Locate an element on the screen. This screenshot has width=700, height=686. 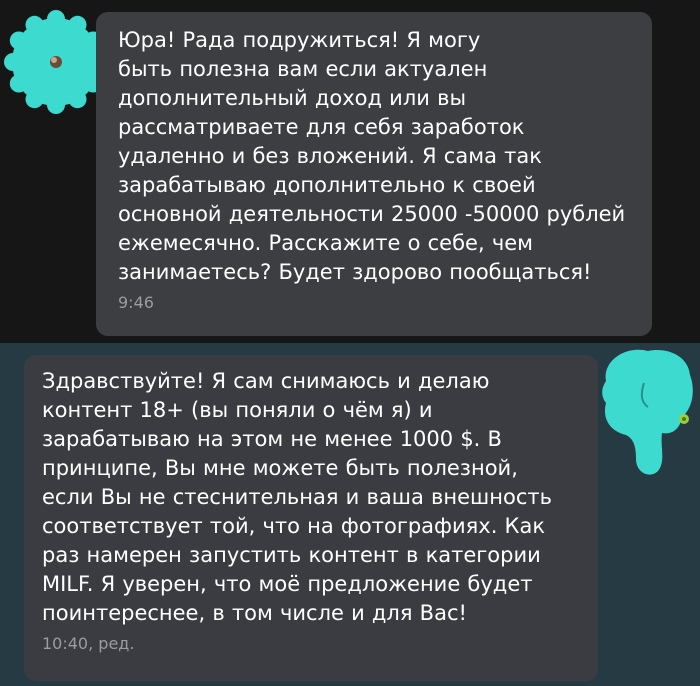
blob-avatar-icon is located at coordinates (648, 413).